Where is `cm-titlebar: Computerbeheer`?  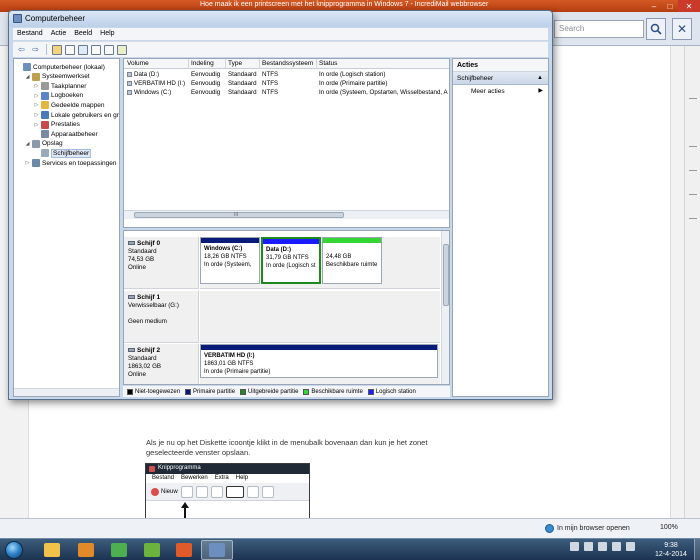 cm-titlebar: Computerbeheer is located at coordinates (280, 19).